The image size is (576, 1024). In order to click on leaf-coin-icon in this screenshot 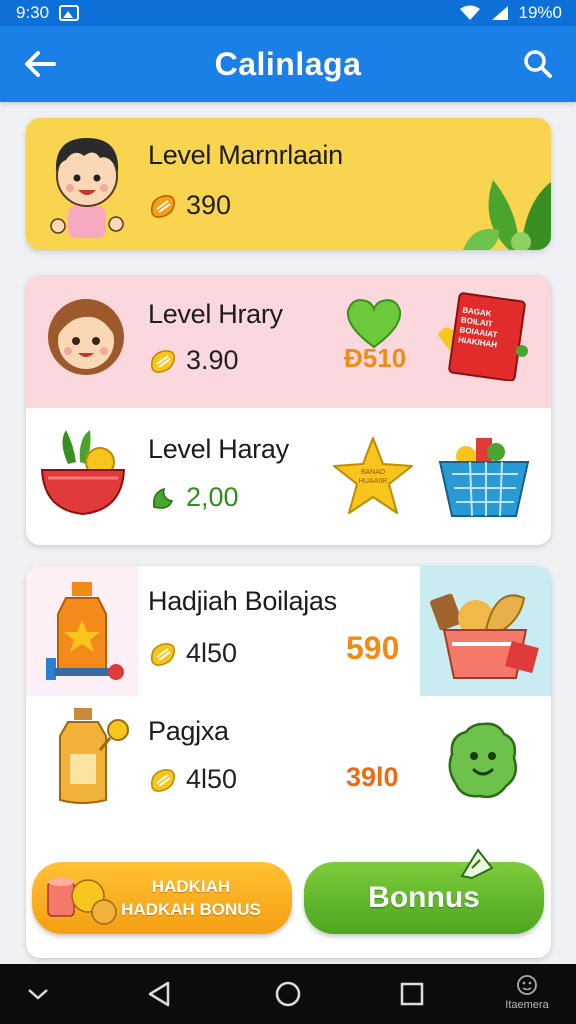, I will do `click(163, 498)`.